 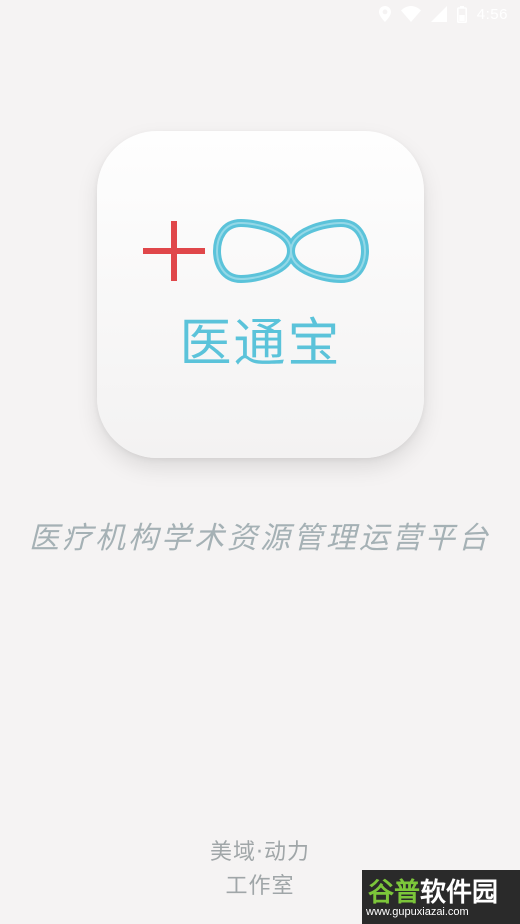 What do you see at coordinates (394, 893) in the screenshot?
I see `watermark-title-green: 谷普` at bounding box center [394, 893].